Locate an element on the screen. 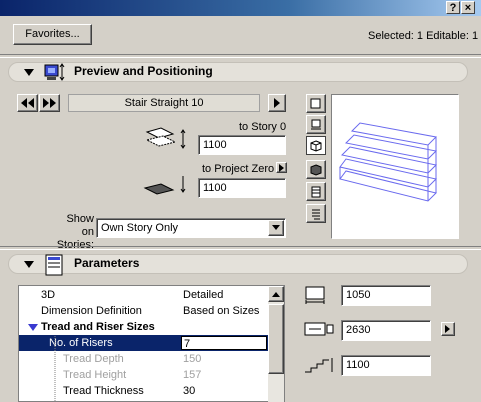 The image size is (481, 402). parameters-section-title: Parameters is located at coordinates (107, 263).